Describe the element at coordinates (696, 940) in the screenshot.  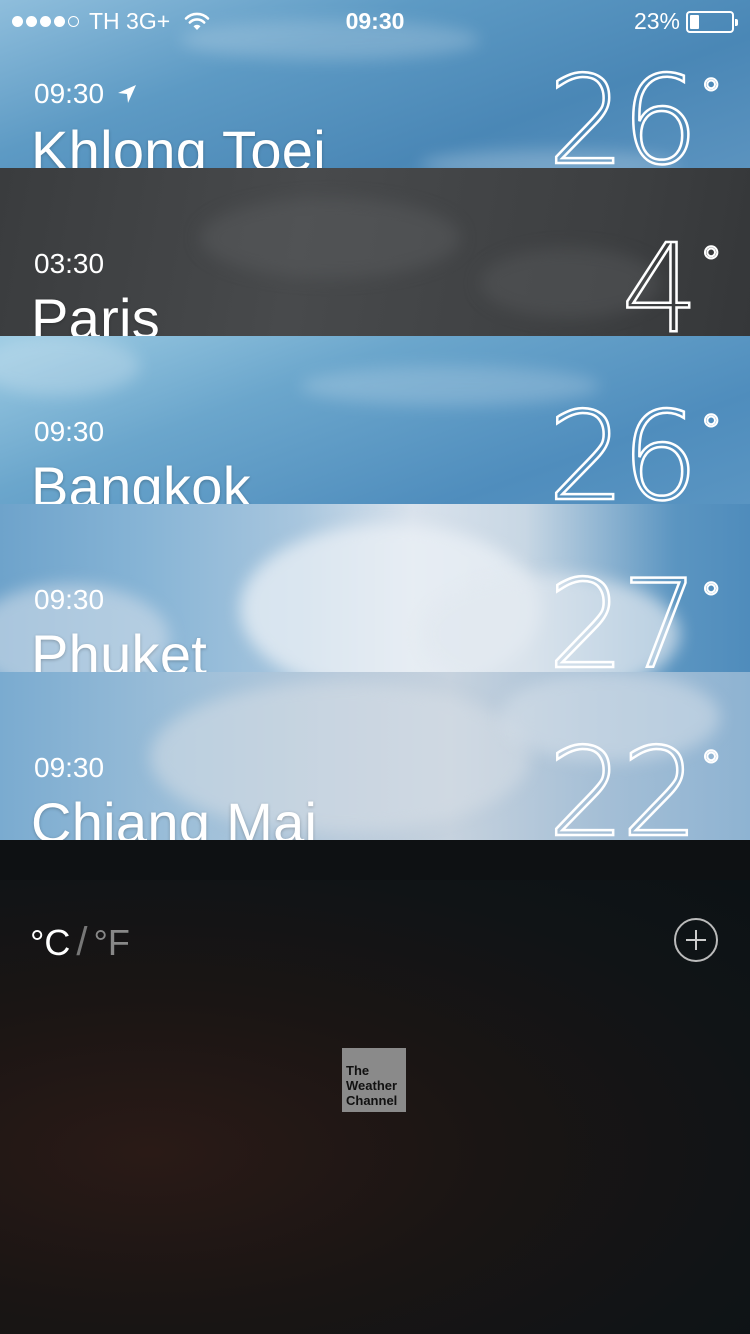
I see `add-city-button` at that location.